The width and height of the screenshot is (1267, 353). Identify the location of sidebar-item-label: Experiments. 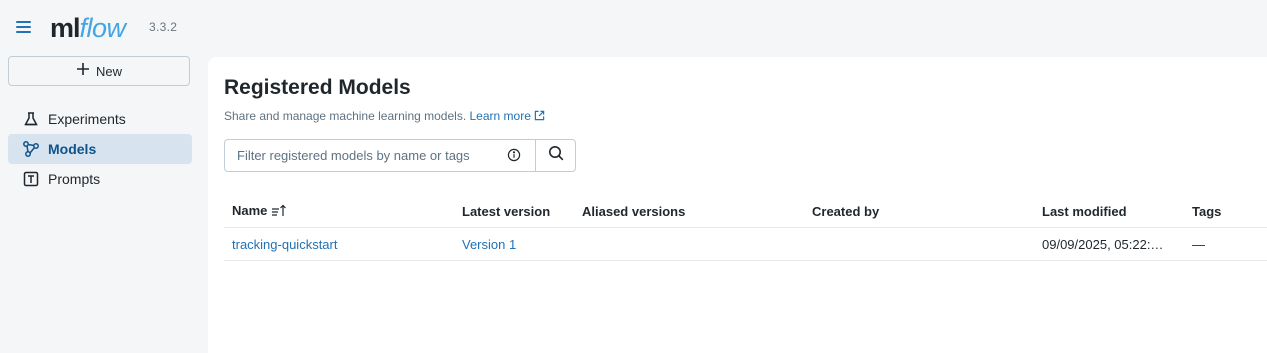
(87, 119).